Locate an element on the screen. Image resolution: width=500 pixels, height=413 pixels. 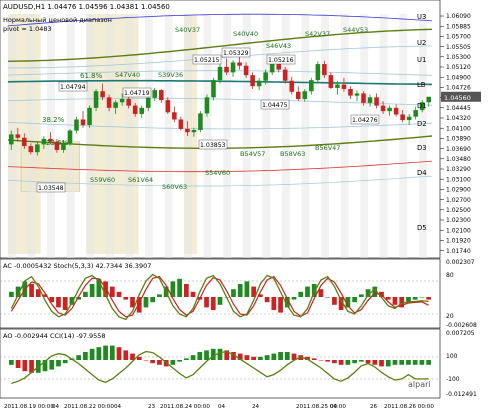
time-tick-label: 2011.08.22 00:00 is located at coordinates (89, 407).